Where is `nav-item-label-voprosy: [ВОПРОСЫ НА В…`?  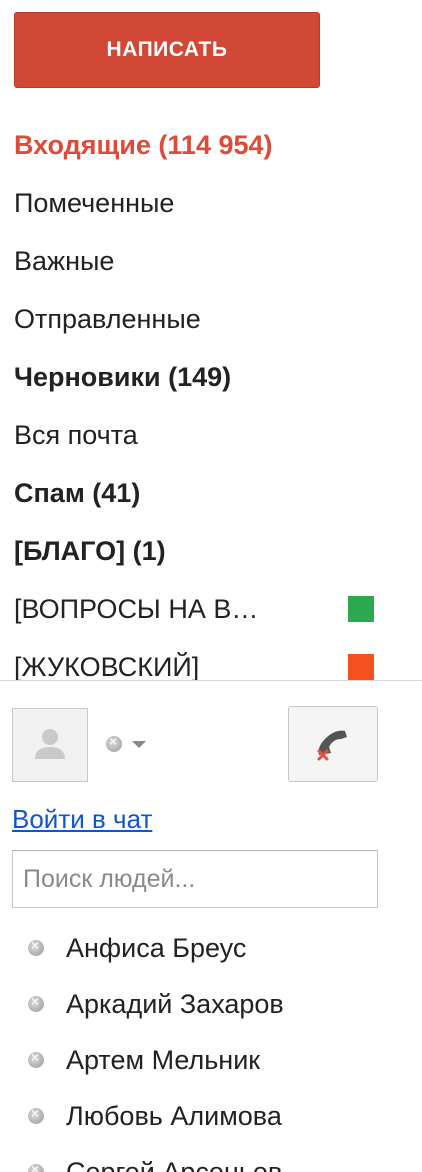
nav-item-label-voprosy: [ВОПРОСЫ НА В… is located at coordinates (199, 609).